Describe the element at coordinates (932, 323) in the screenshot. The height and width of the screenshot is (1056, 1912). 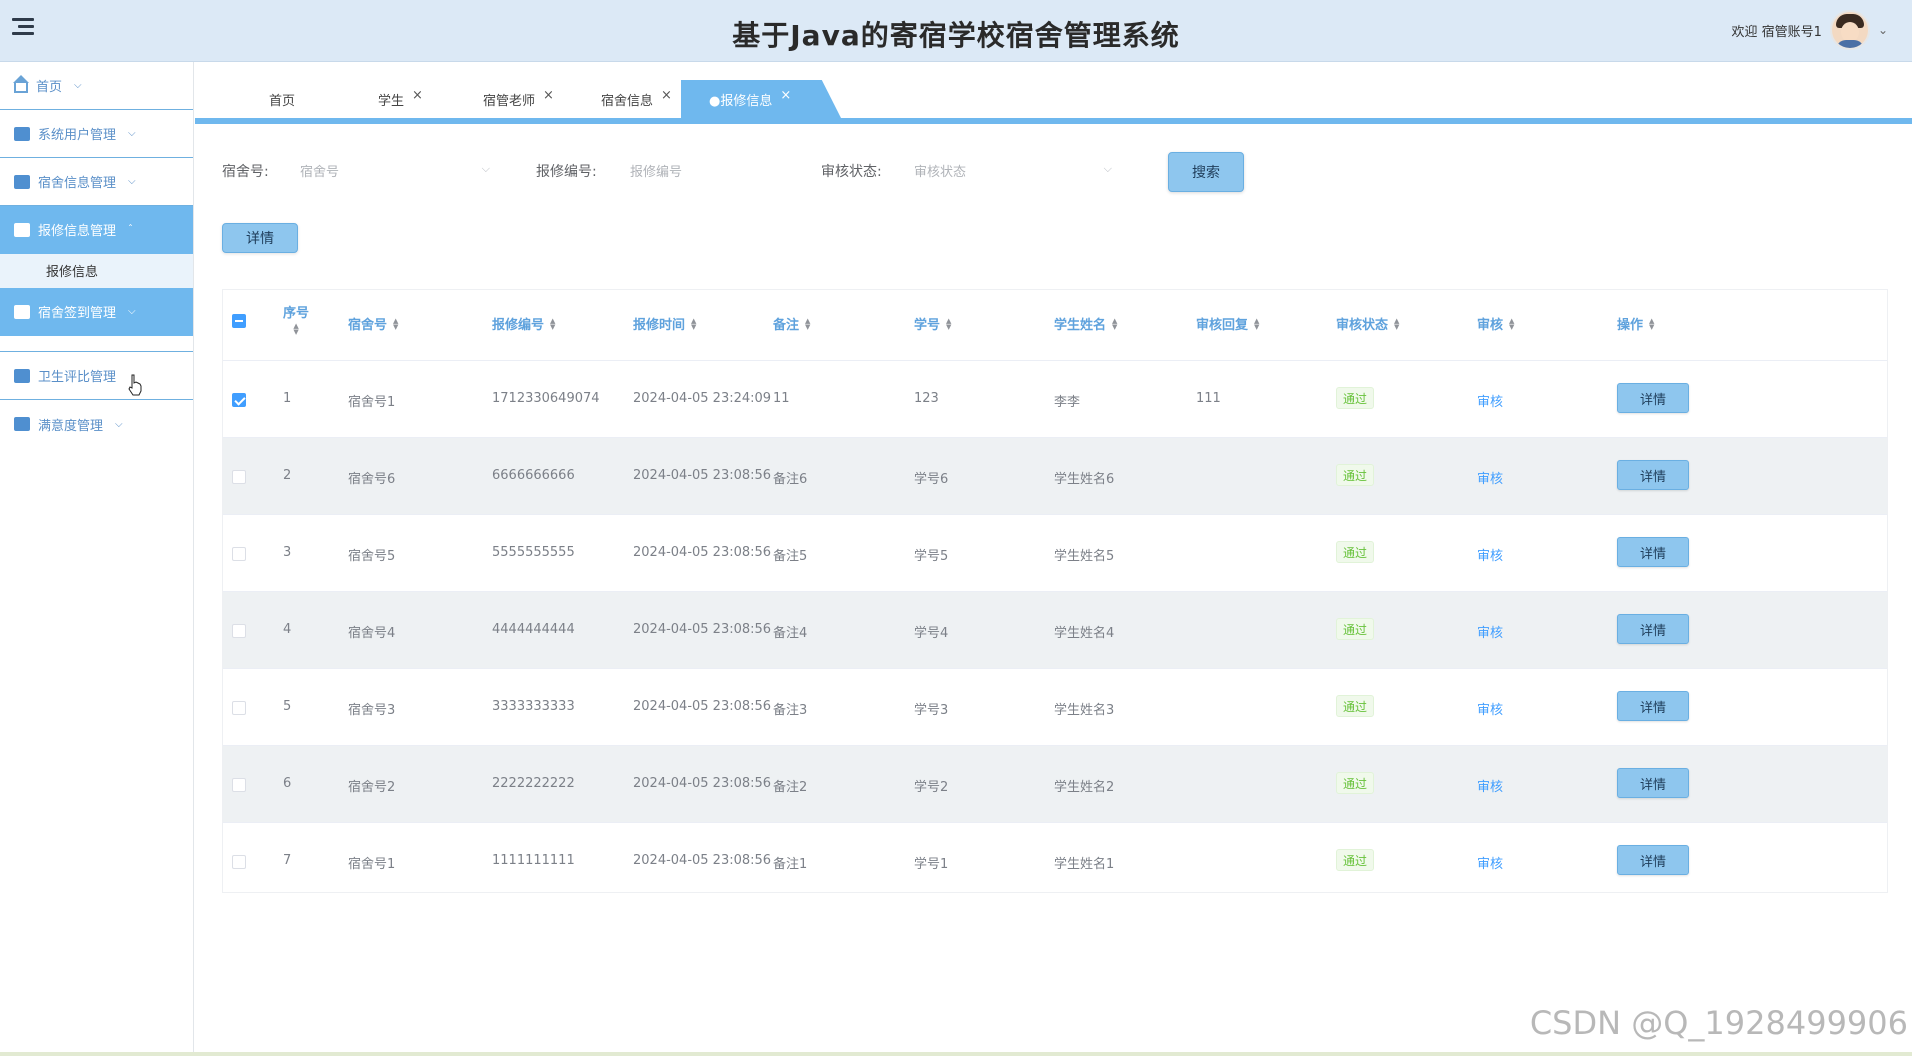
I see `th-student-no: 学号 ▲ ▼` at that location.